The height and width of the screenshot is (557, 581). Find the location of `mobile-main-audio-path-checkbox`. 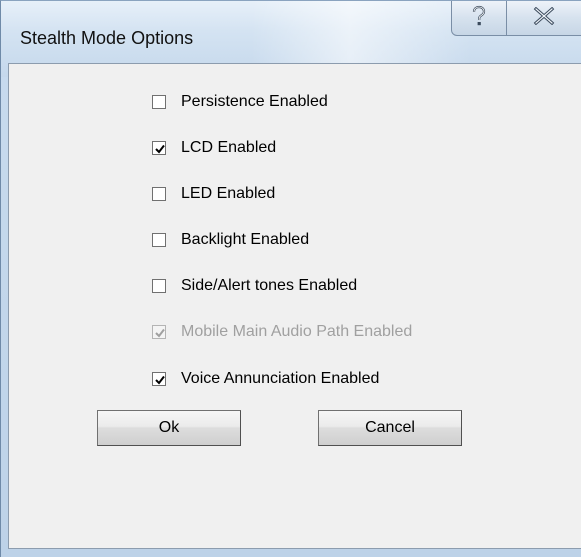

mobile-main-audio-path-checkbox is located at coordinates (159, 332).